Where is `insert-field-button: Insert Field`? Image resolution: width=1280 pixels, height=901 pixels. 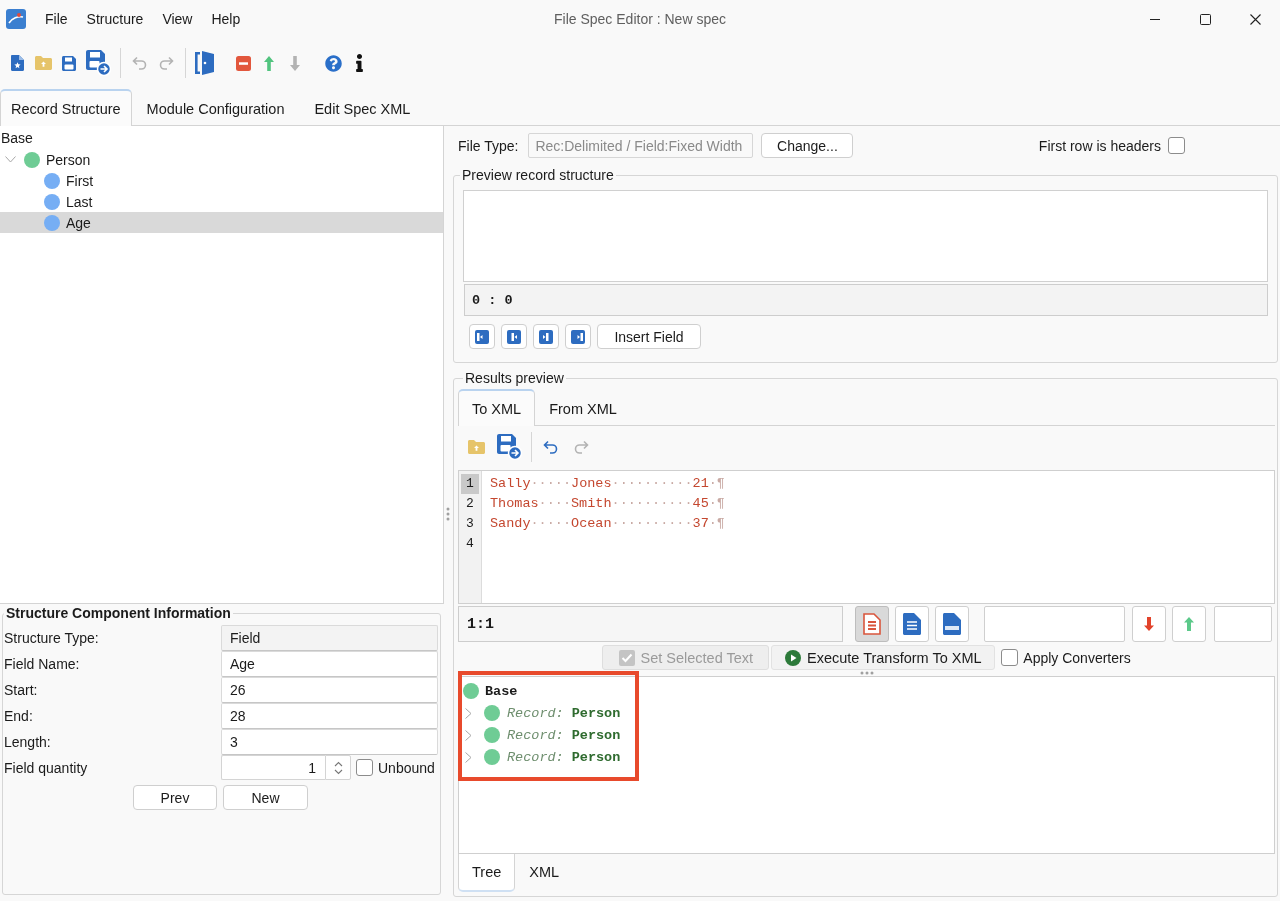
insert-field-button: Insert Field is located at coordinates (649, 336).